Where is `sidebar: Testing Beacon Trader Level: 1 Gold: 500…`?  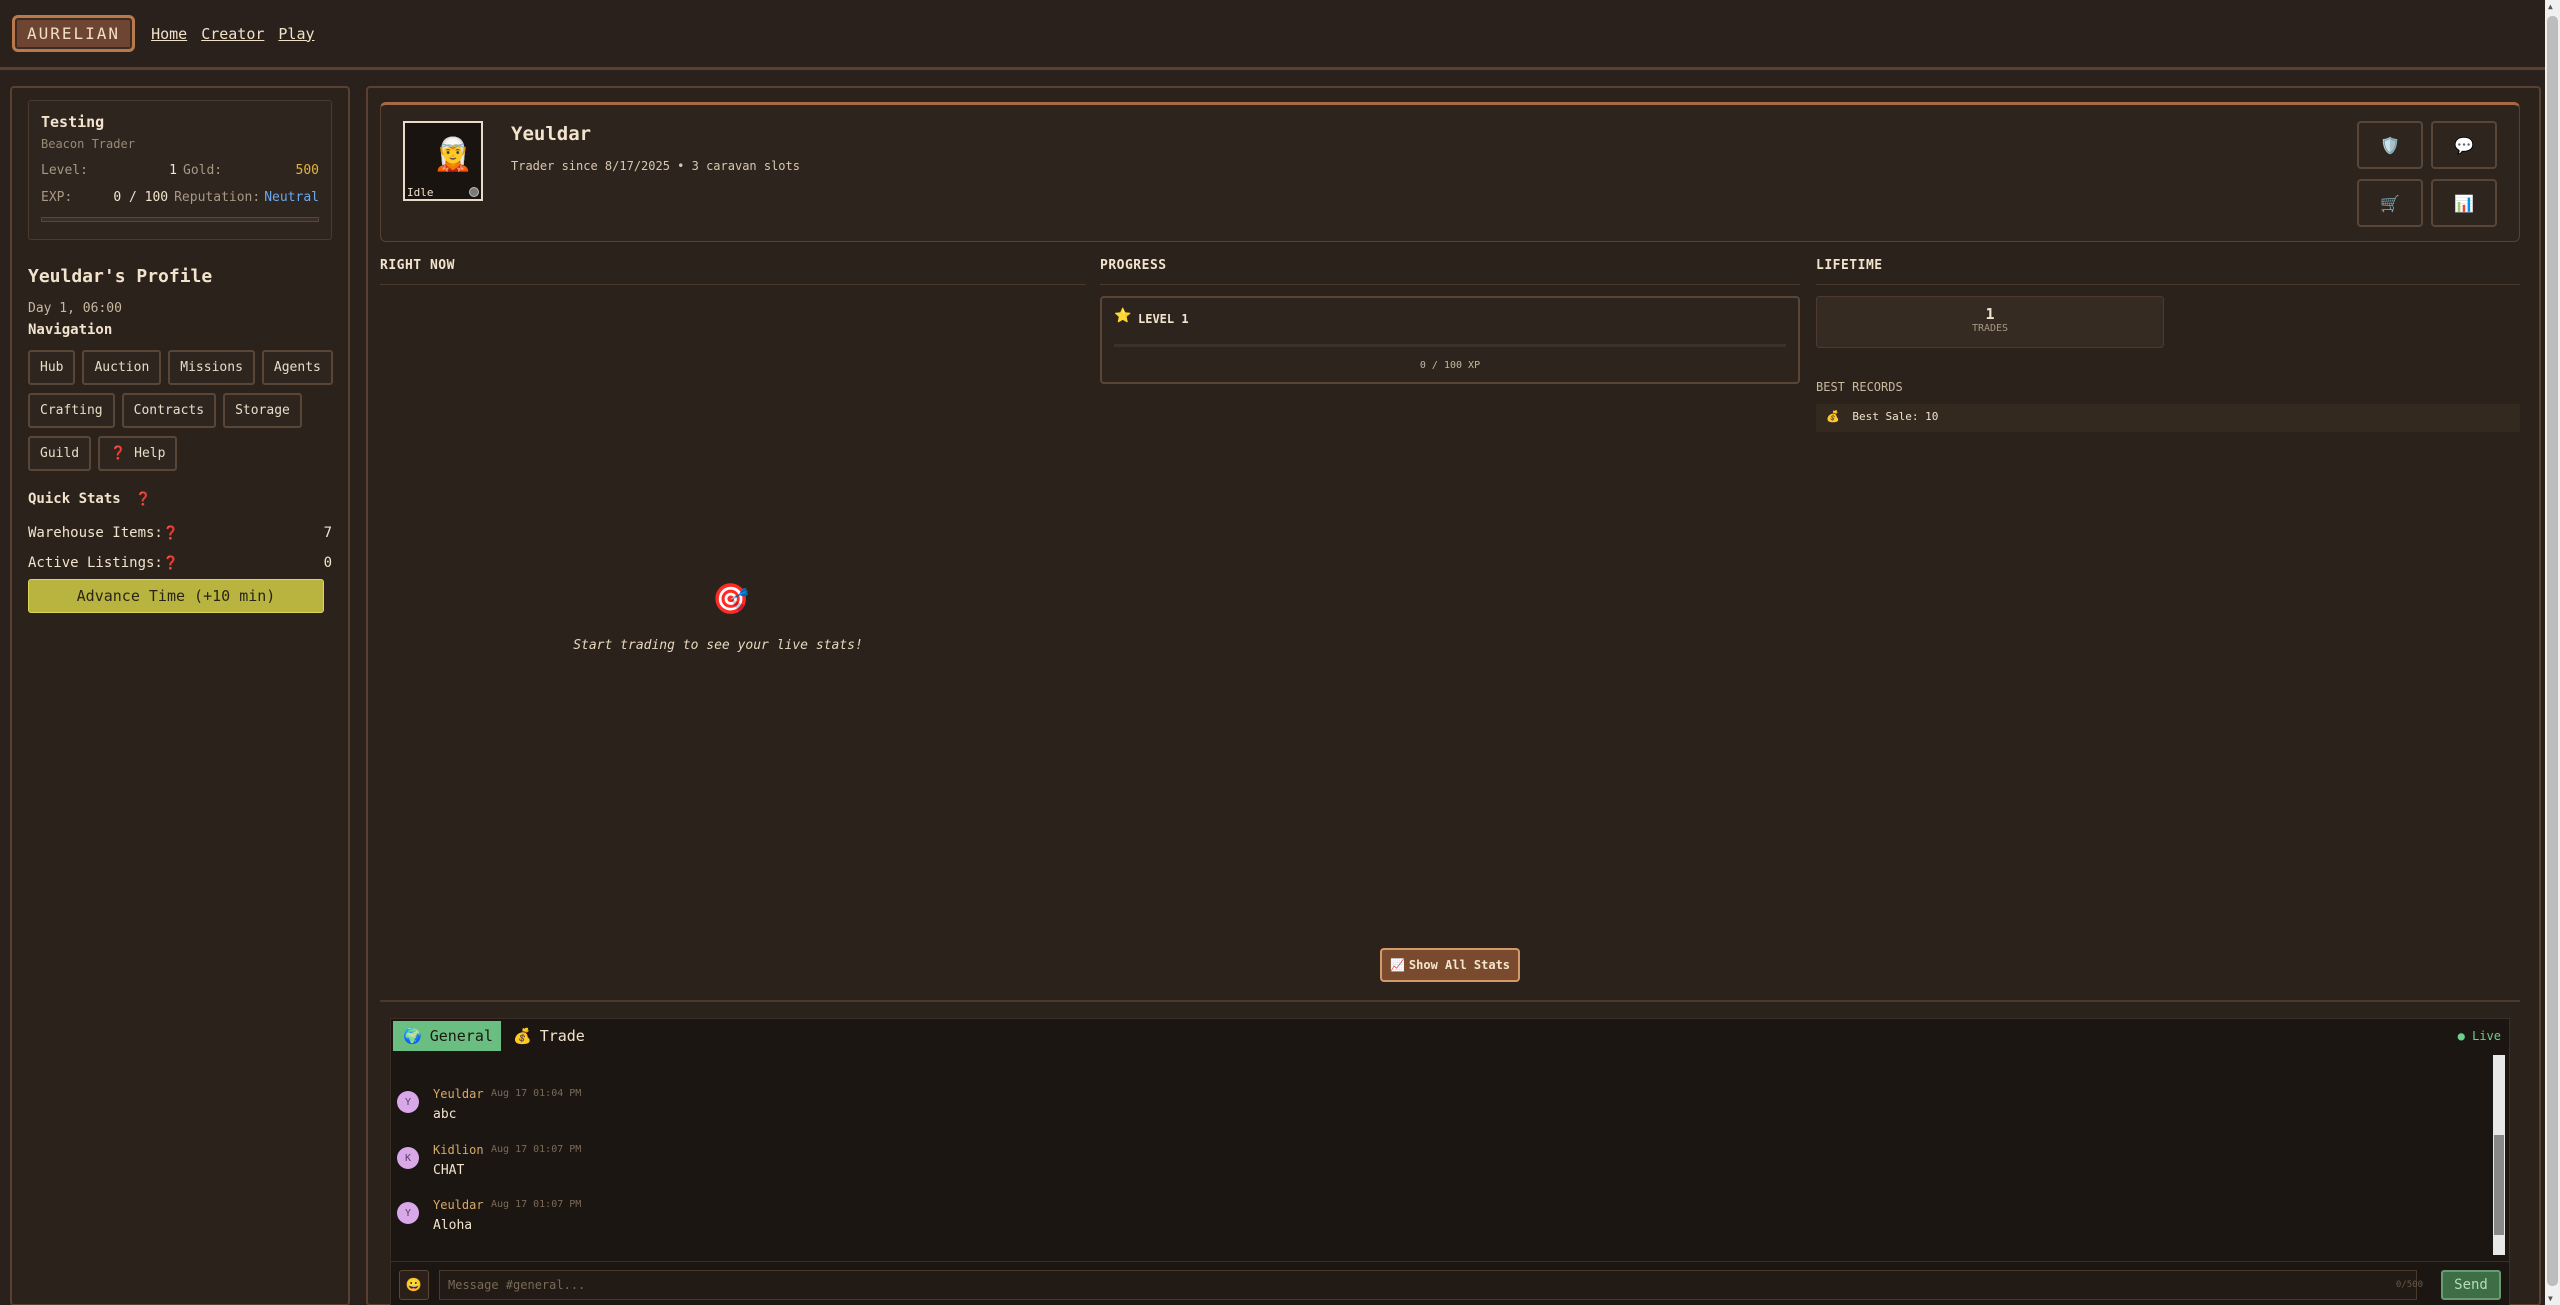
sidebar: Testing Beacon Trader Level: 1 Gold: 500… is located at coordinates (180, 695).